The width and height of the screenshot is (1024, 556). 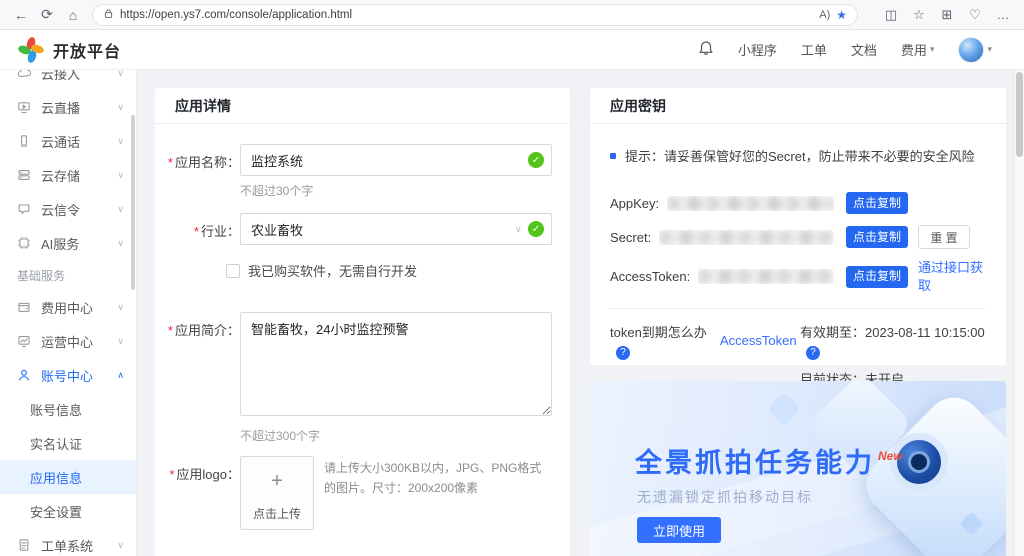 I want to click on avatar, so click(x=971, y=49).